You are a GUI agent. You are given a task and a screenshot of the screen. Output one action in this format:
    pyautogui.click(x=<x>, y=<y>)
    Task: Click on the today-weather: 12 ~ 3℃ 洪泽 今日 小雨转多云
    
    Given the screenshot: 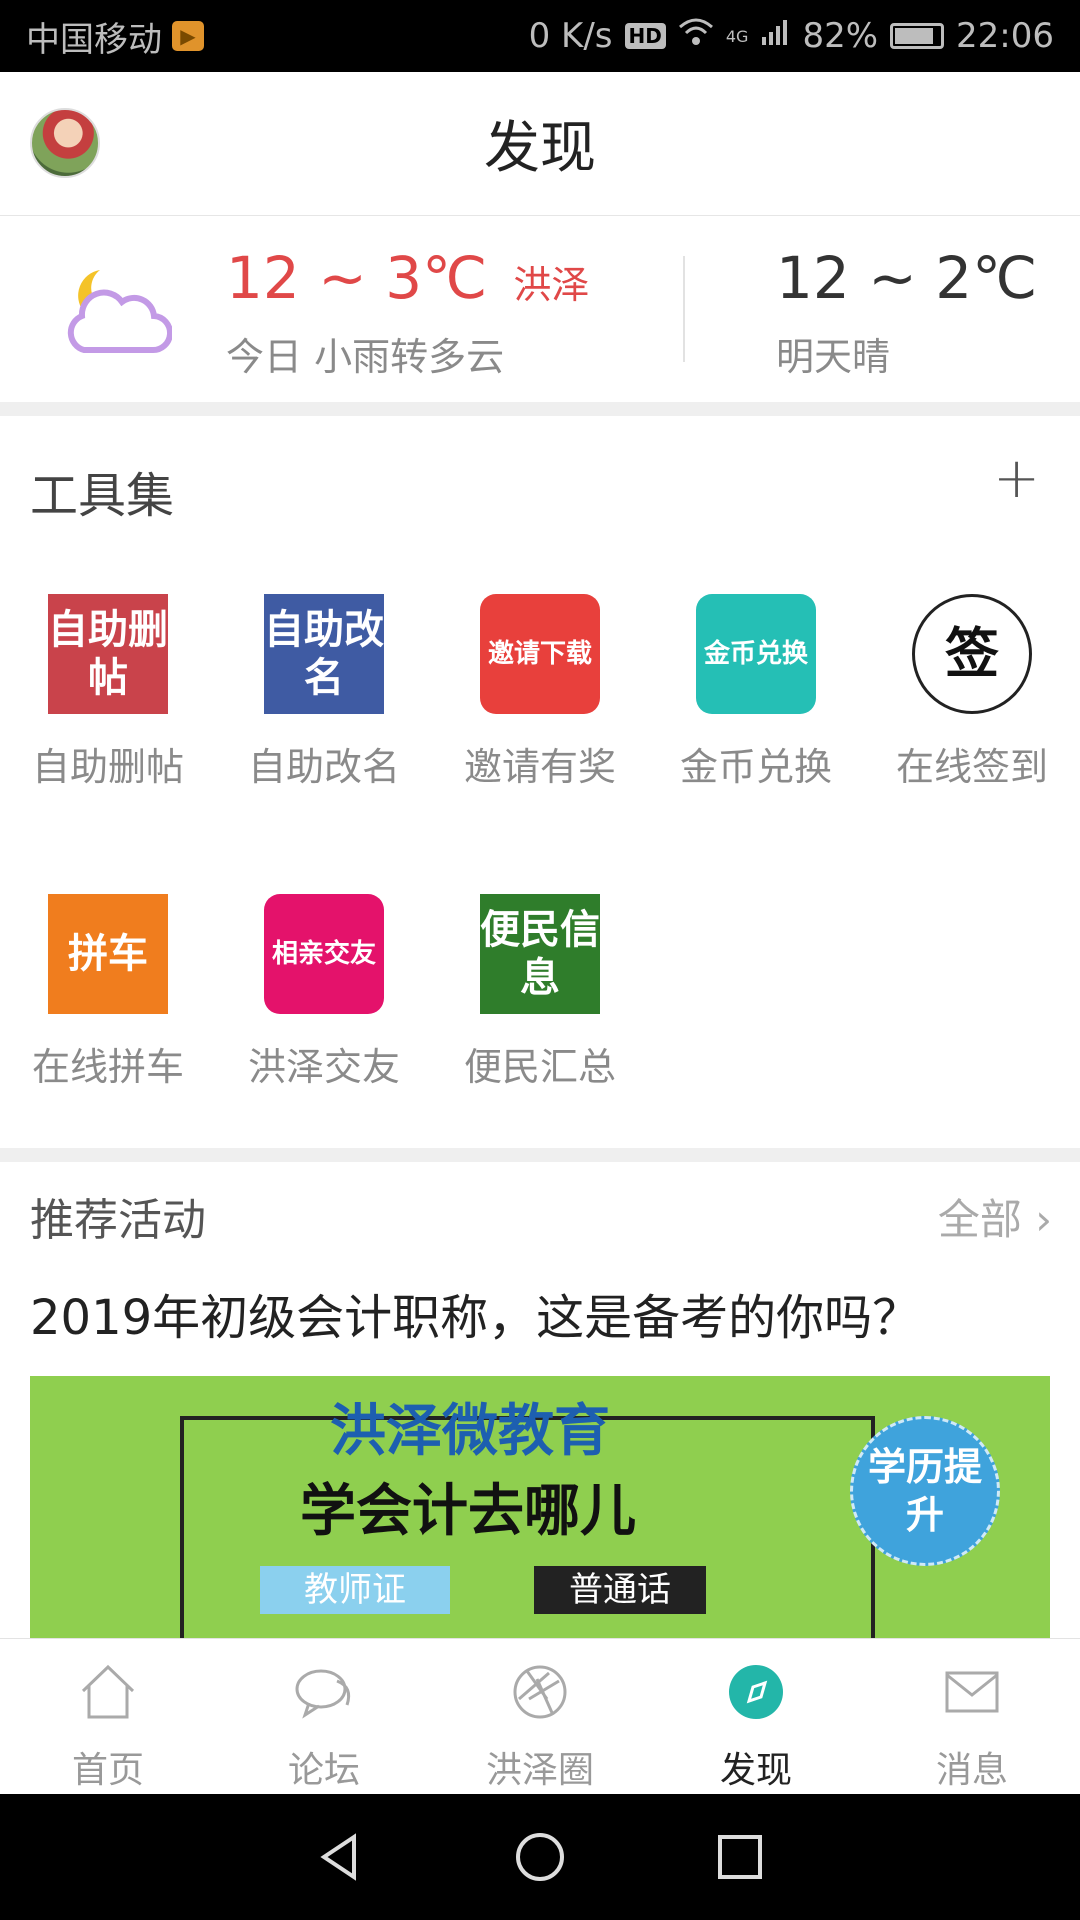 What is the action you would take?
    pyautogui.click(x=407, y=312)
    